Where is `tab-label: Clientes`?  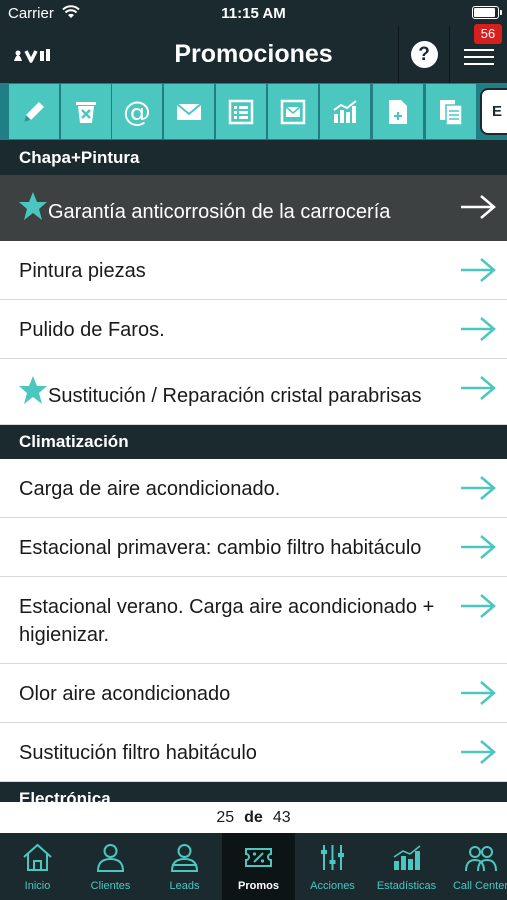 tab-label: Clientes is located at coordinates (110, 886).